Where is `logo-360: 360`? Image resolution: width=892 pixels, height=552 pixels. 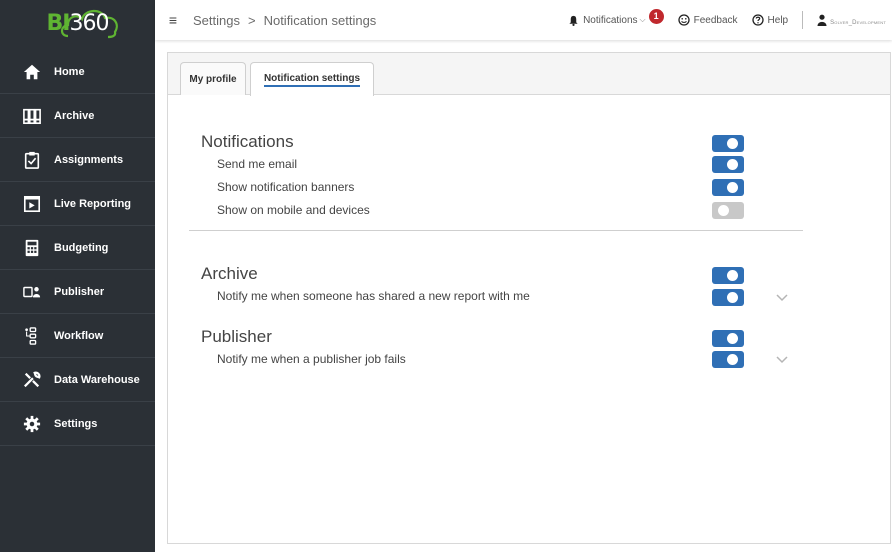
logo-360: 360 is located at coordinates (89, 23).